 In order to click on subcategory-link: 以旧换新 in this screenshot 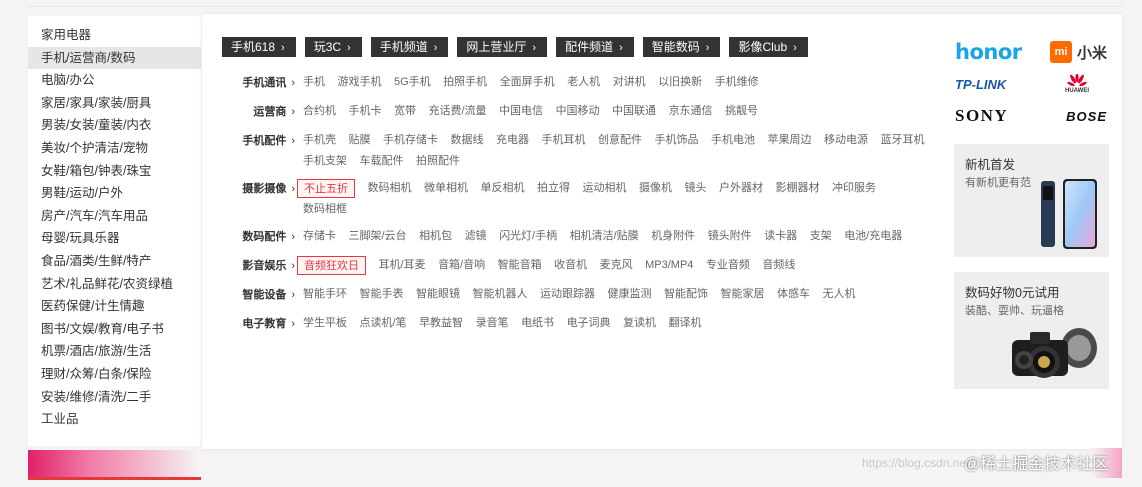, I will do `click(680, 83)`.